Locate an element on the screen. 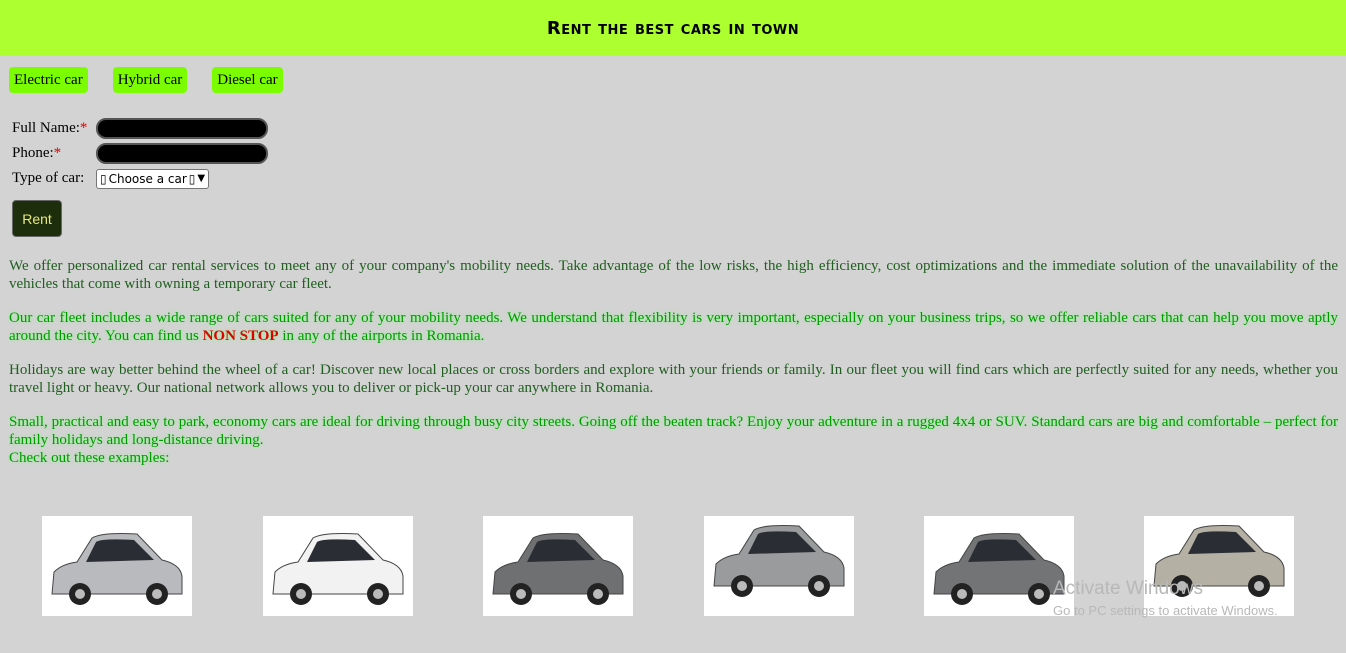 Image resolution: width=1346 pixels, height=653 pixels. tab-hybrid-car: Hybrid car is located at coordinates (150, 80).